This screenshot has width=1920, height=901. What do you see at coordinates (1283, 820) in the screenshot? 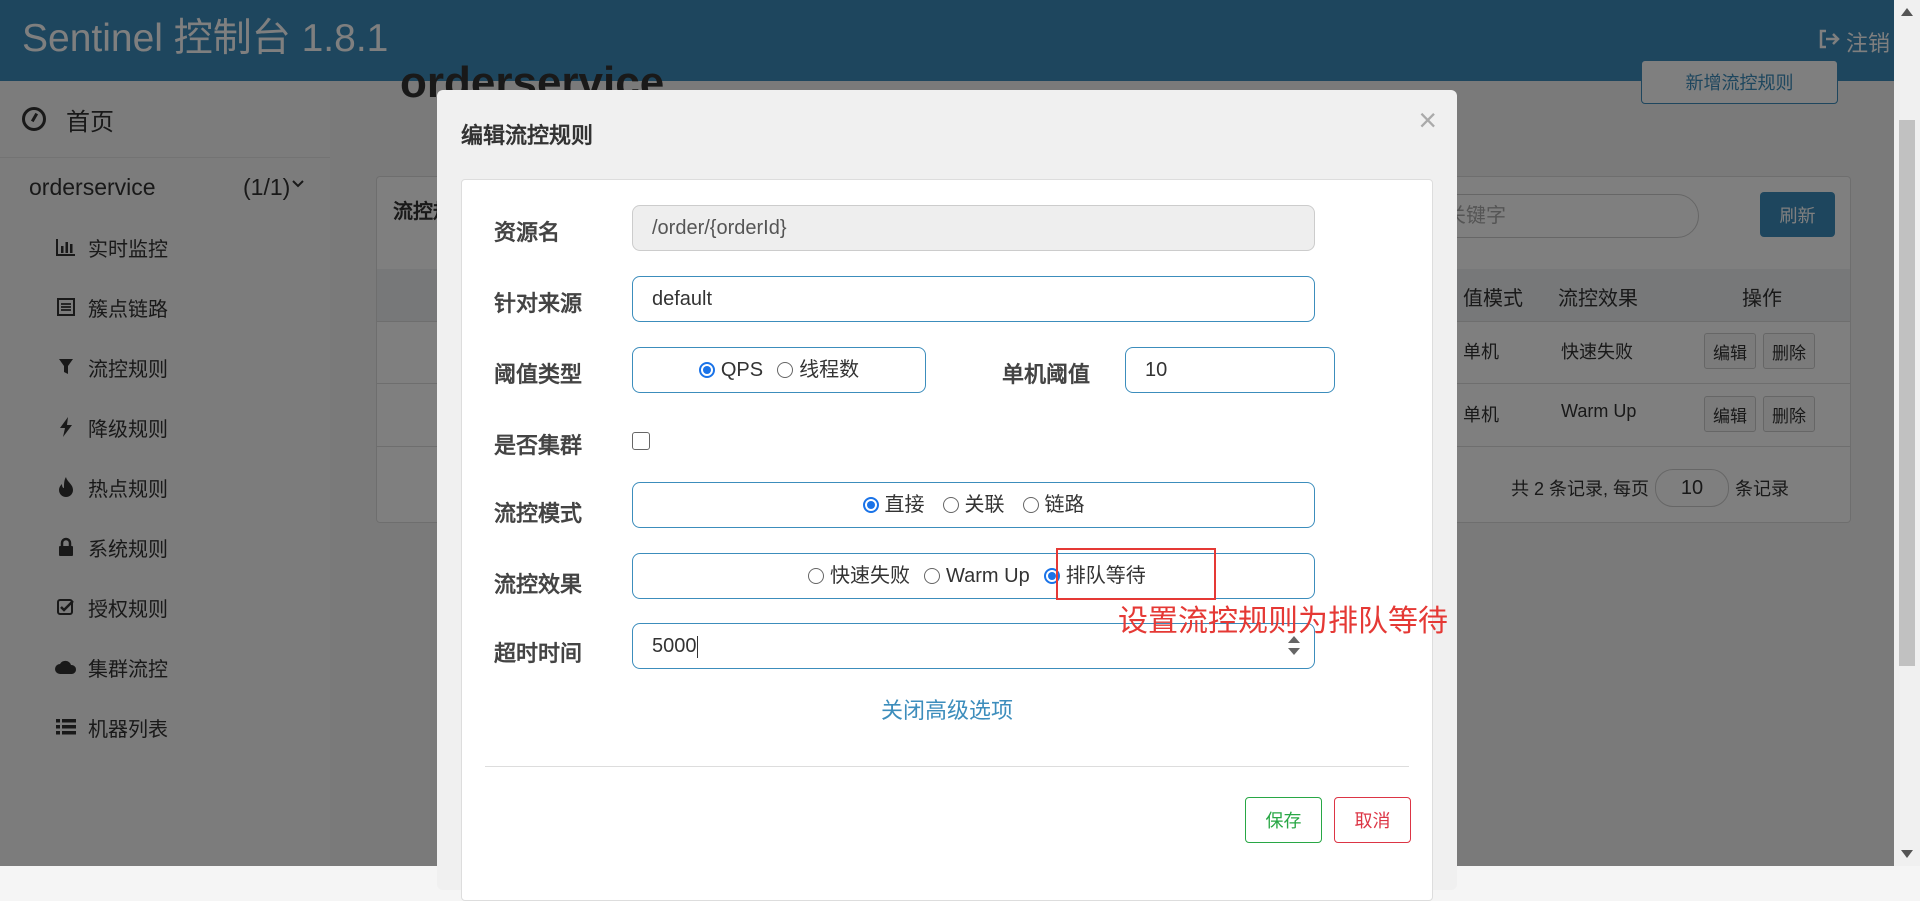
I see `save-button: 保存` at bounding box center [1283, 820].